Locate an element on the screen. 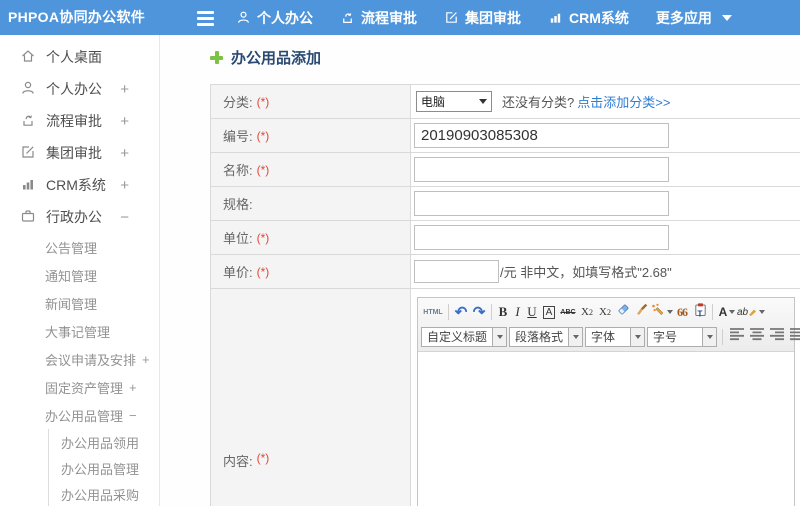 This screenshot has width=800, height=506. font-family-dropdown: 字体 is located at coordinates (615, 336).